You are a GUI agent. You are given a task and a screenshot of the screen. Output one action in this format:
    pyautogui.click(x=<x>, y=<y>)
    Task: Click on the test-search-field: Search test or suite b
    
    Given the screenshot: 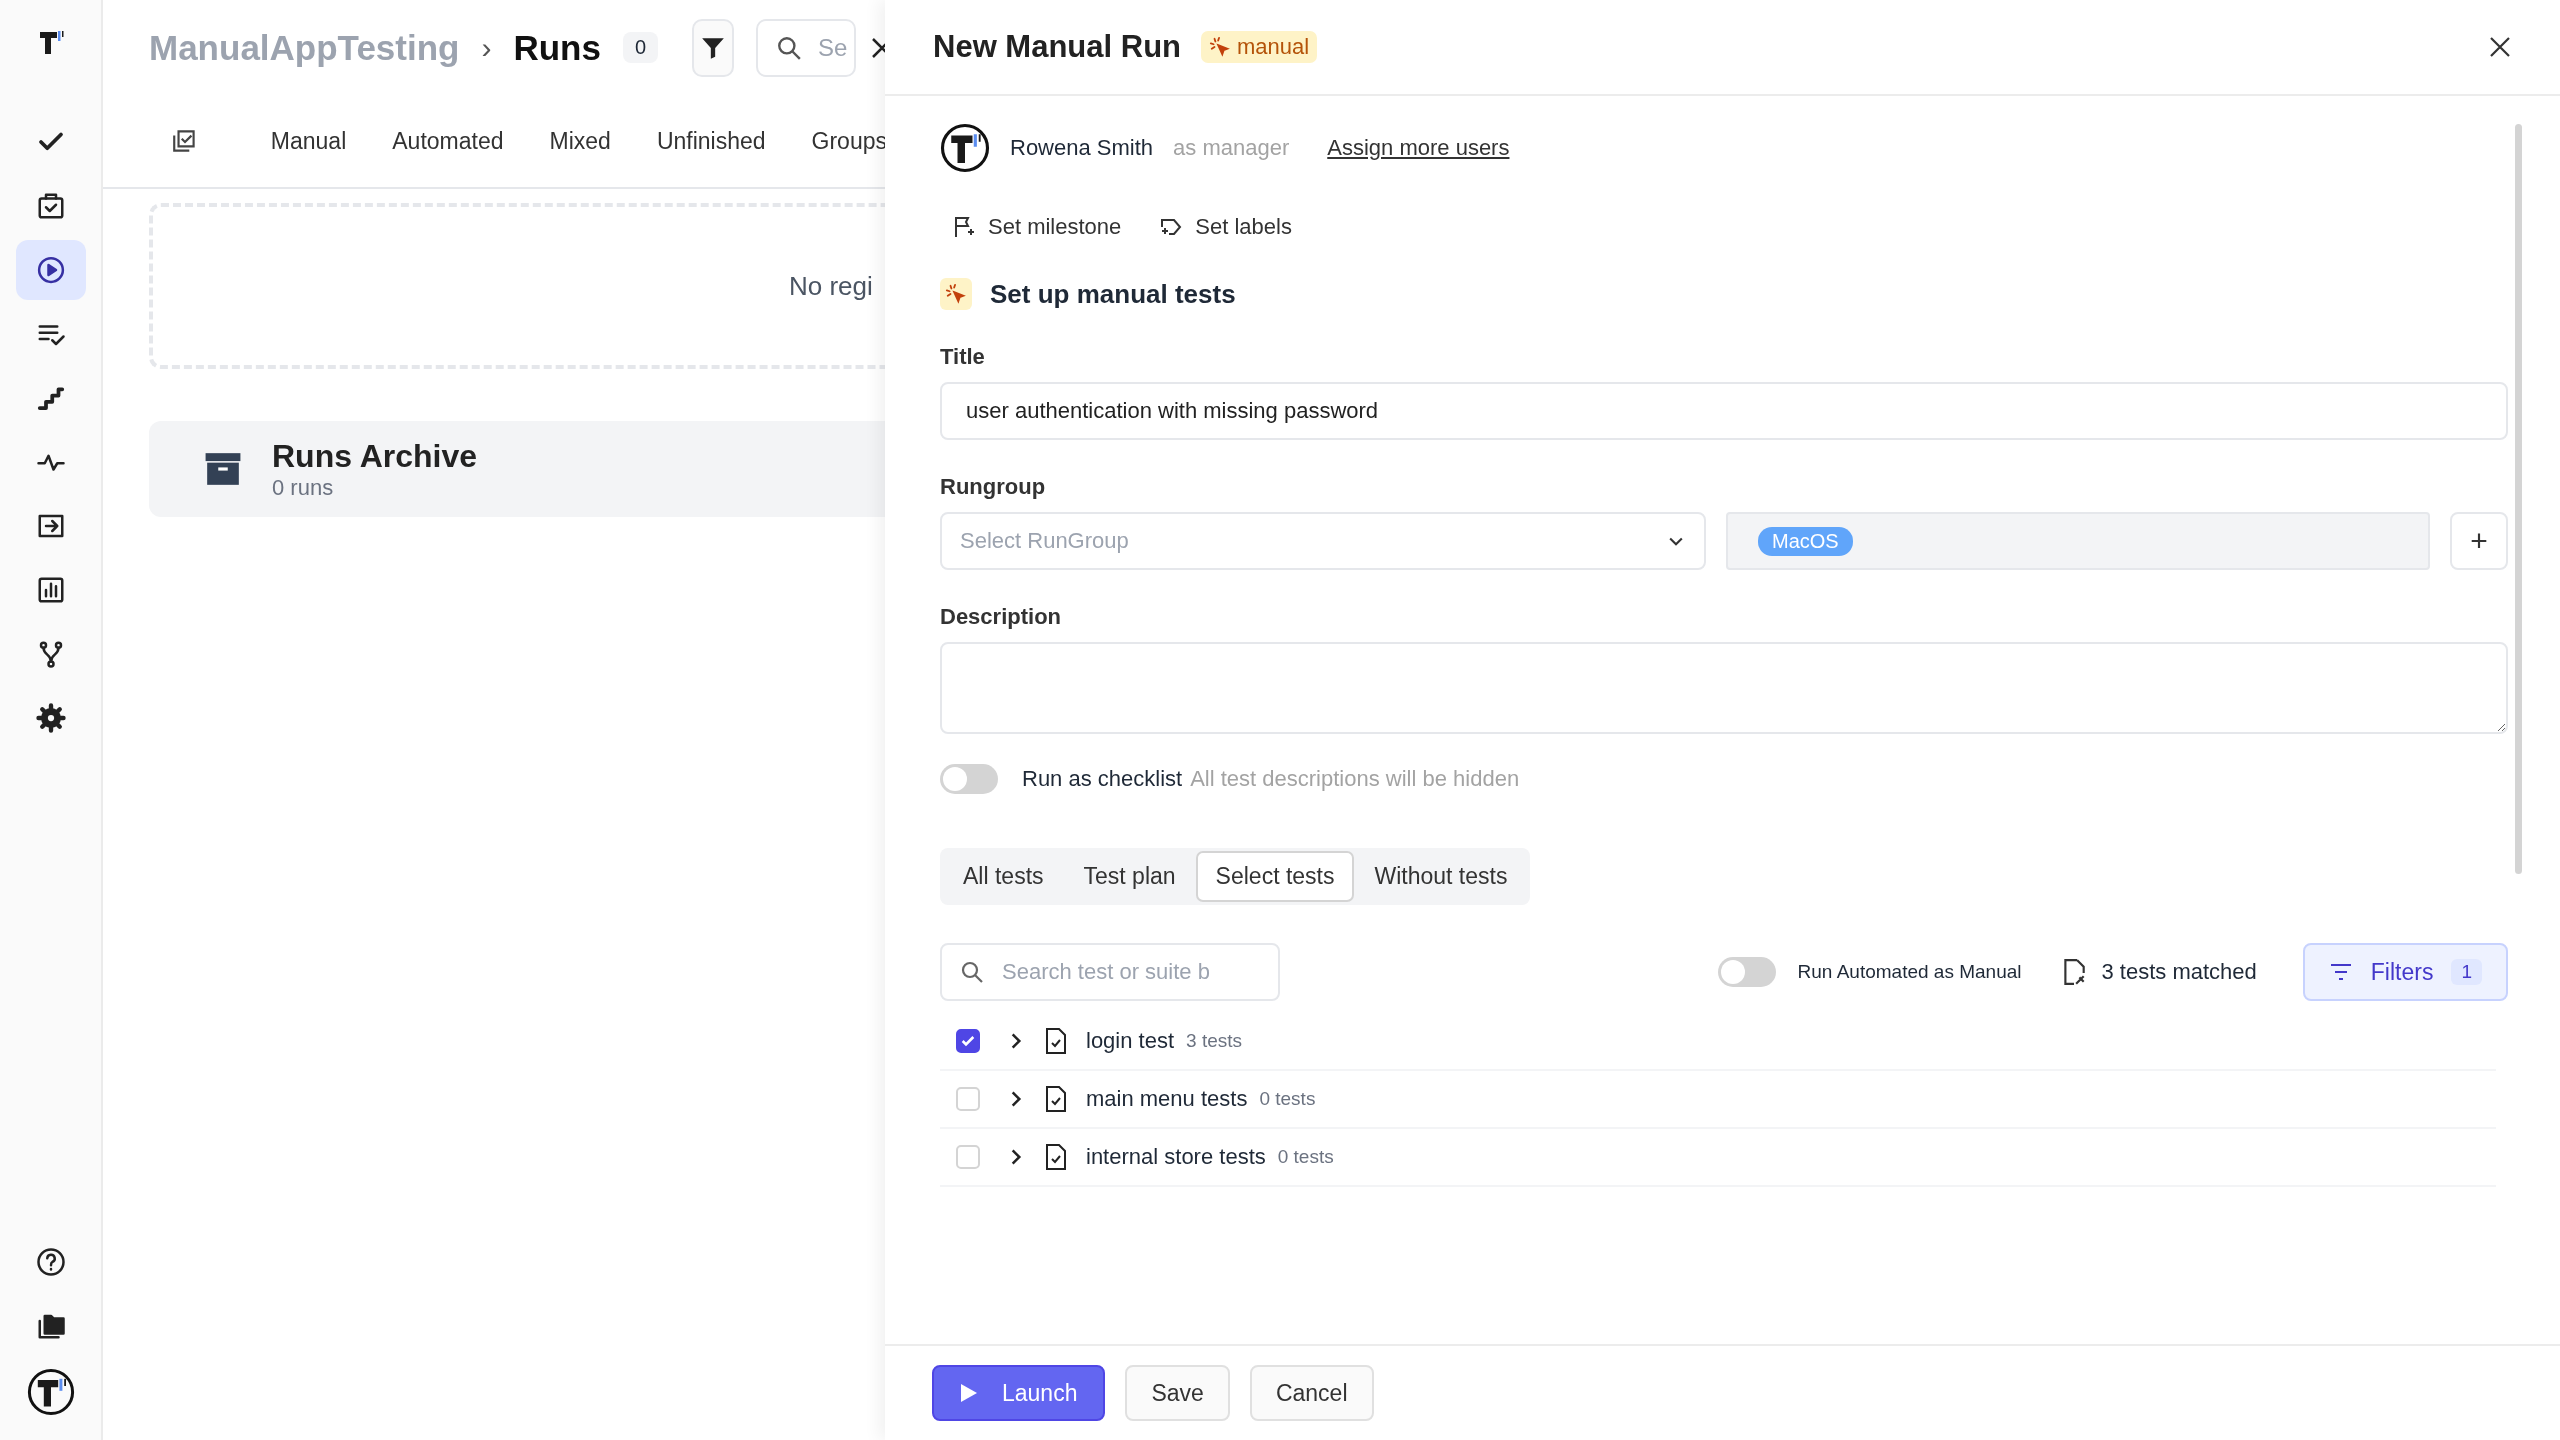 What is the action you would take?
    pyautogui.click(x=1110, y=972)
    